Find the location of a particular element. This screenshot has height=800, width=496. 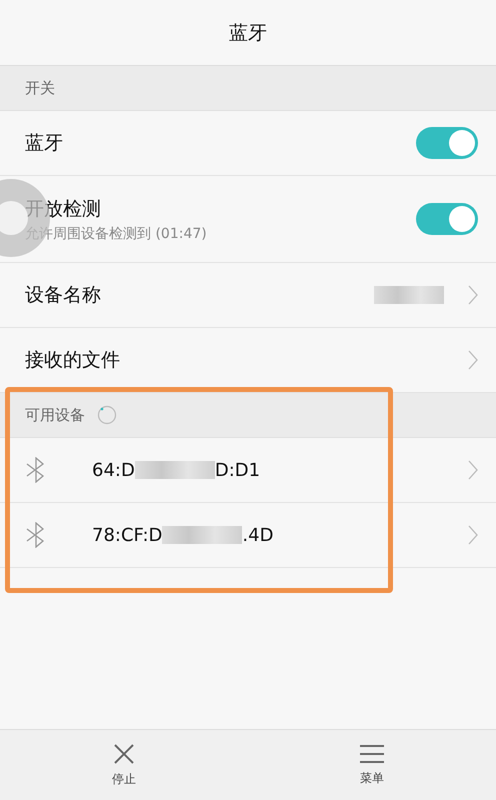

stop-button: 停止 is located at coordinates (124, 765).